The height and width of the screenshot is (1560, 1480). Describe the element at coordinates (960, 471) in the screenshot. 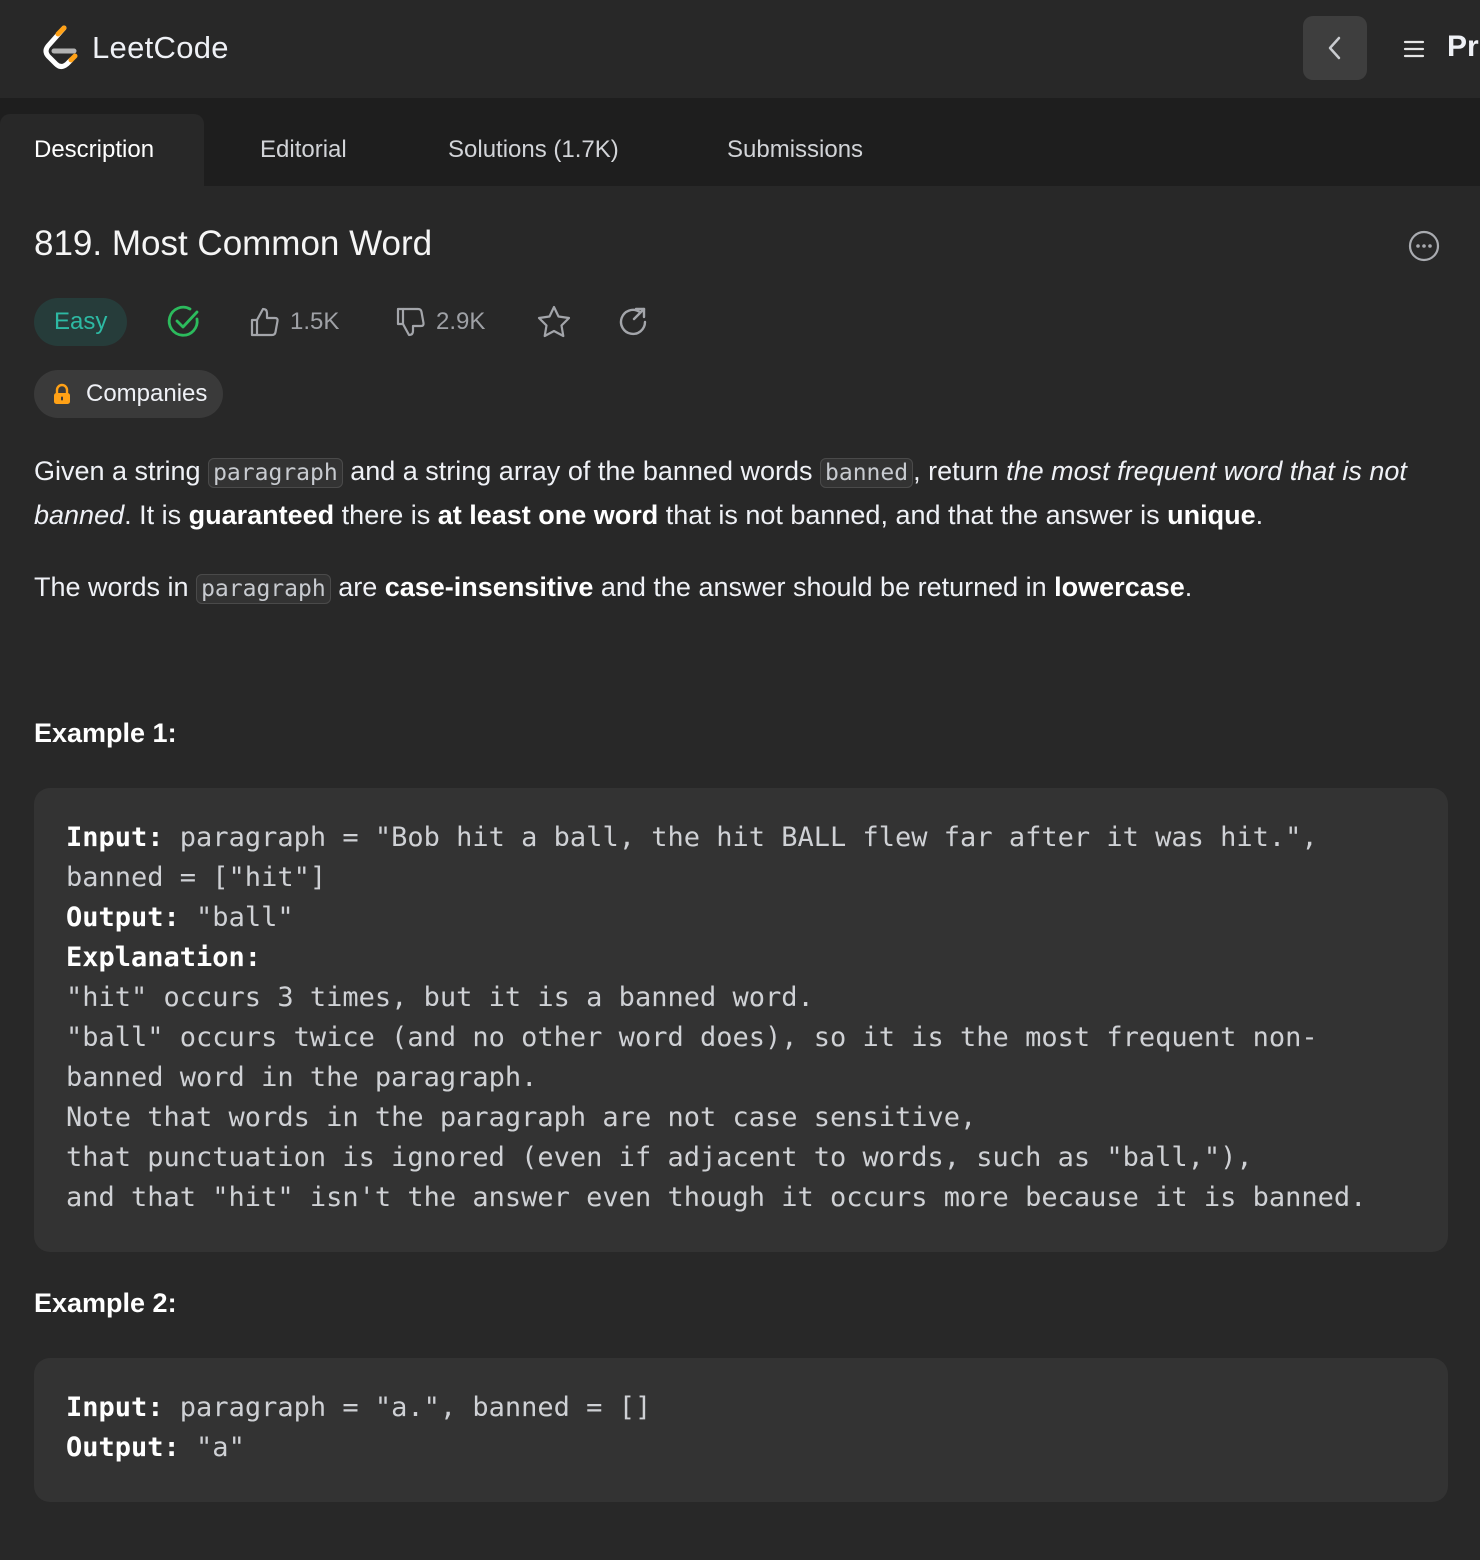

I see `text: , return` at that location.